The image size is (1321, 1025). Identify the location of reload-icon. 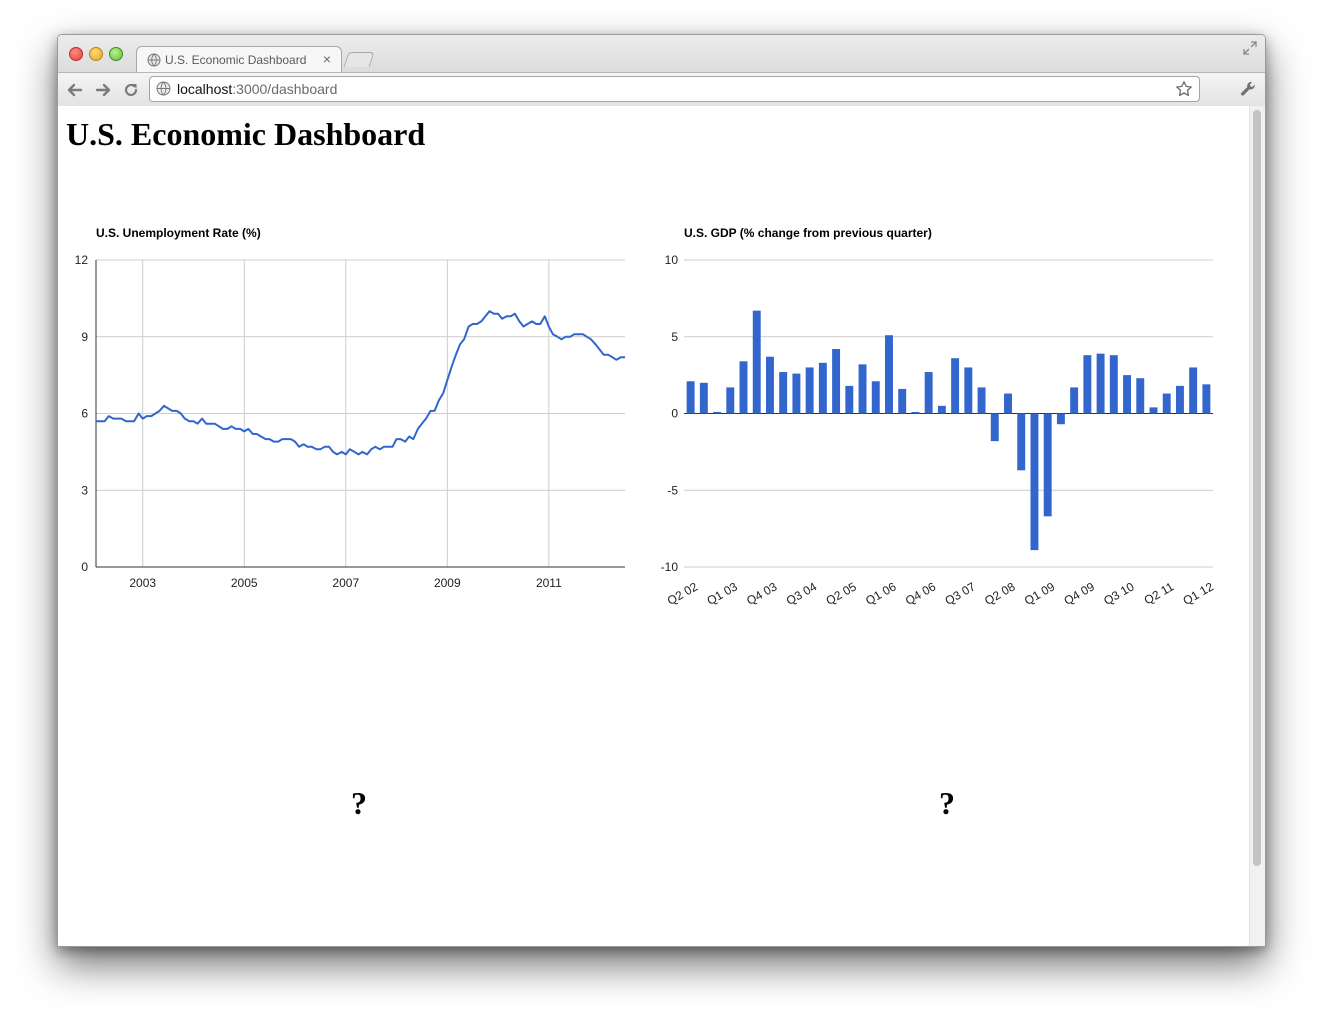
(131, 90).